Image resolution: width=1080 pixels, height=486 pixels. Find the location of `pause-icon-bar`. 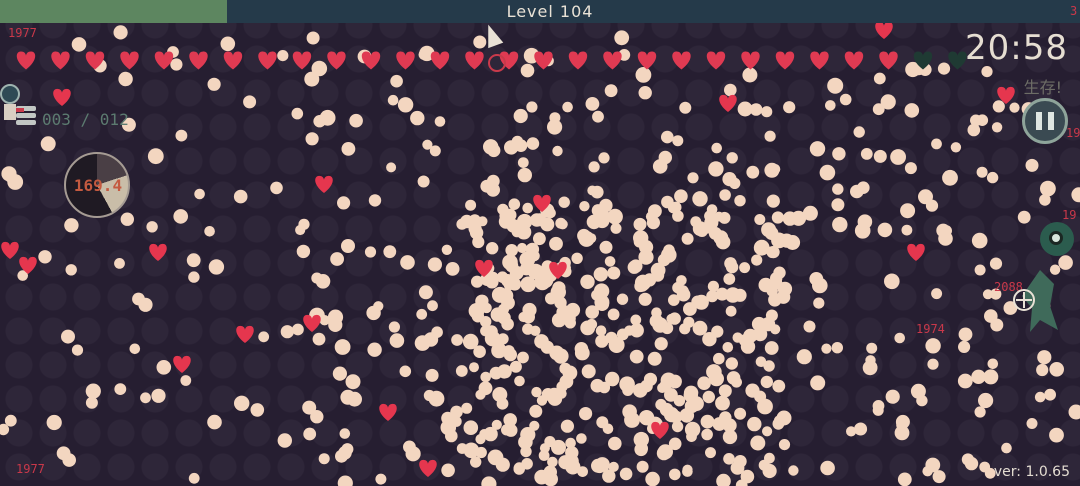

pause-icon-bar is located at coordinates (1051, 121).